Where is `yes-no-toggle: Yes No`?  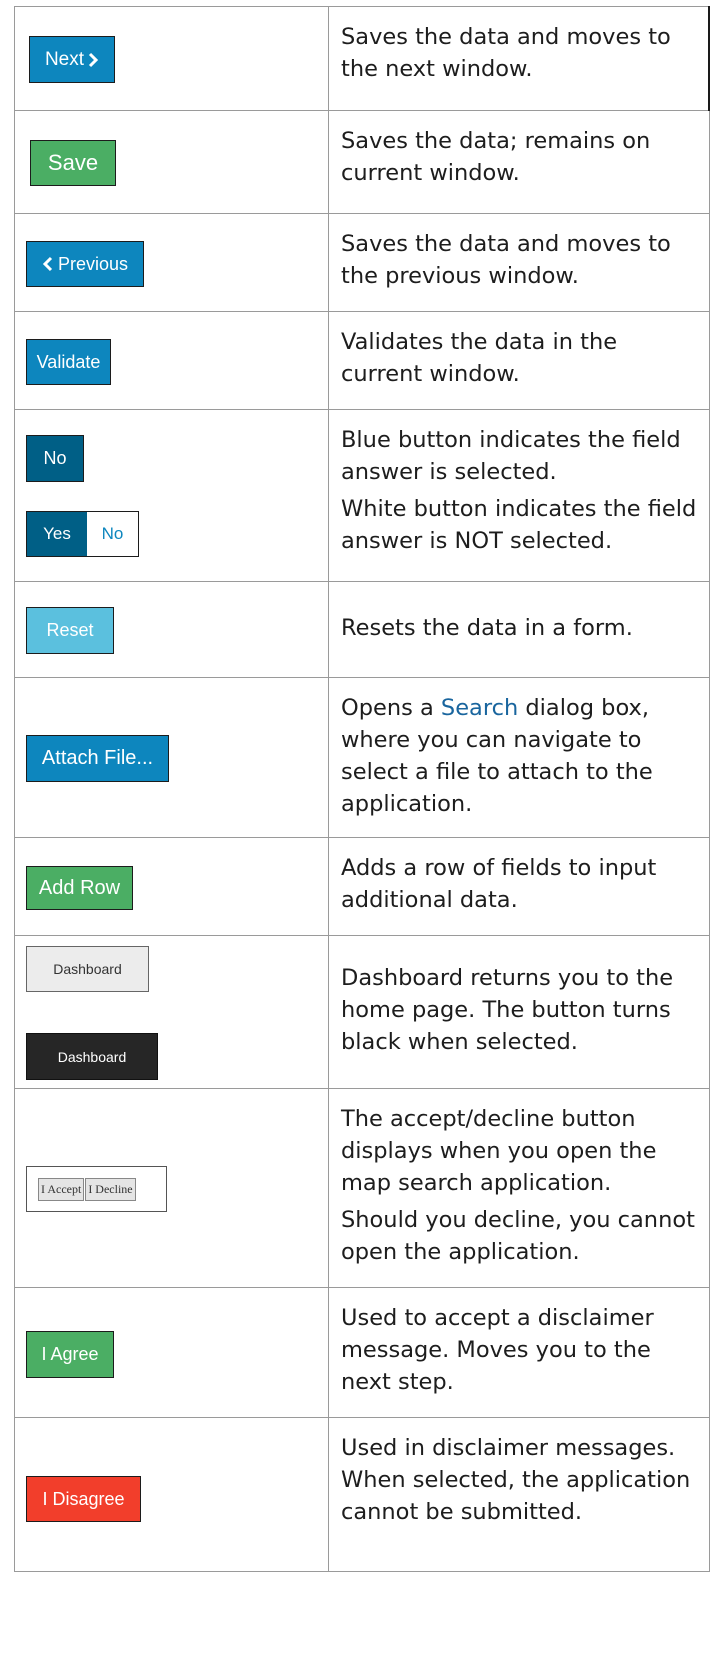
yes-no-toggle: Yes No is located at coordinates (82, 534).